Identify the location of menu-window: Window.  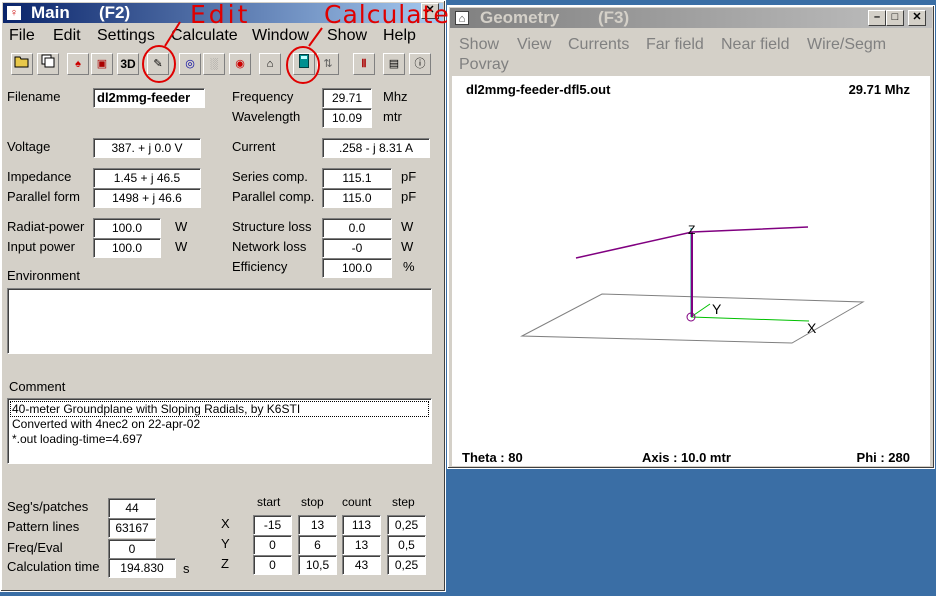
(280, 36).